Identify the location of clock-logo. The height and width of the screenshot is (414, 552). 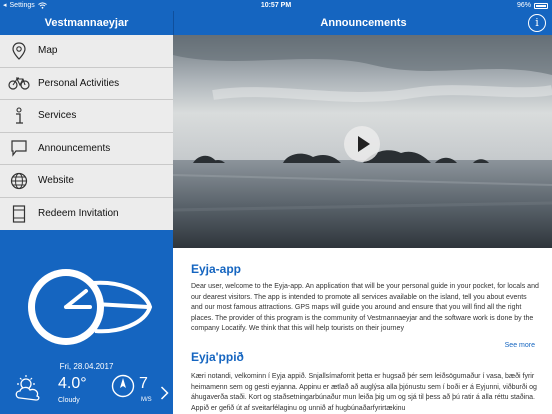
(86, 293).